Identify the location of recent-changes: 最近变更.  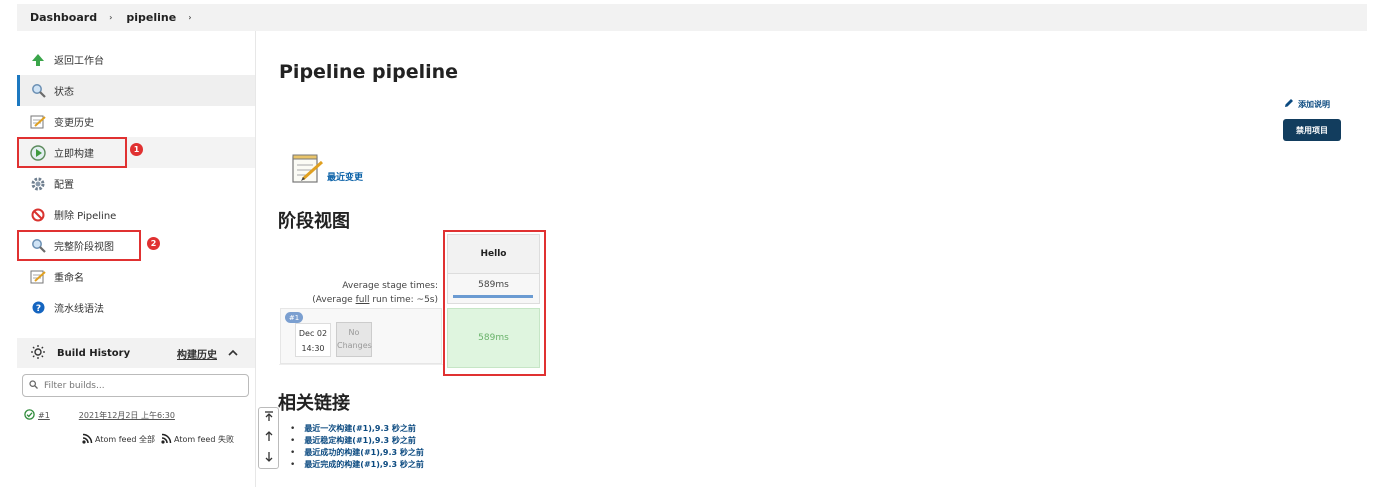
(327, 171).